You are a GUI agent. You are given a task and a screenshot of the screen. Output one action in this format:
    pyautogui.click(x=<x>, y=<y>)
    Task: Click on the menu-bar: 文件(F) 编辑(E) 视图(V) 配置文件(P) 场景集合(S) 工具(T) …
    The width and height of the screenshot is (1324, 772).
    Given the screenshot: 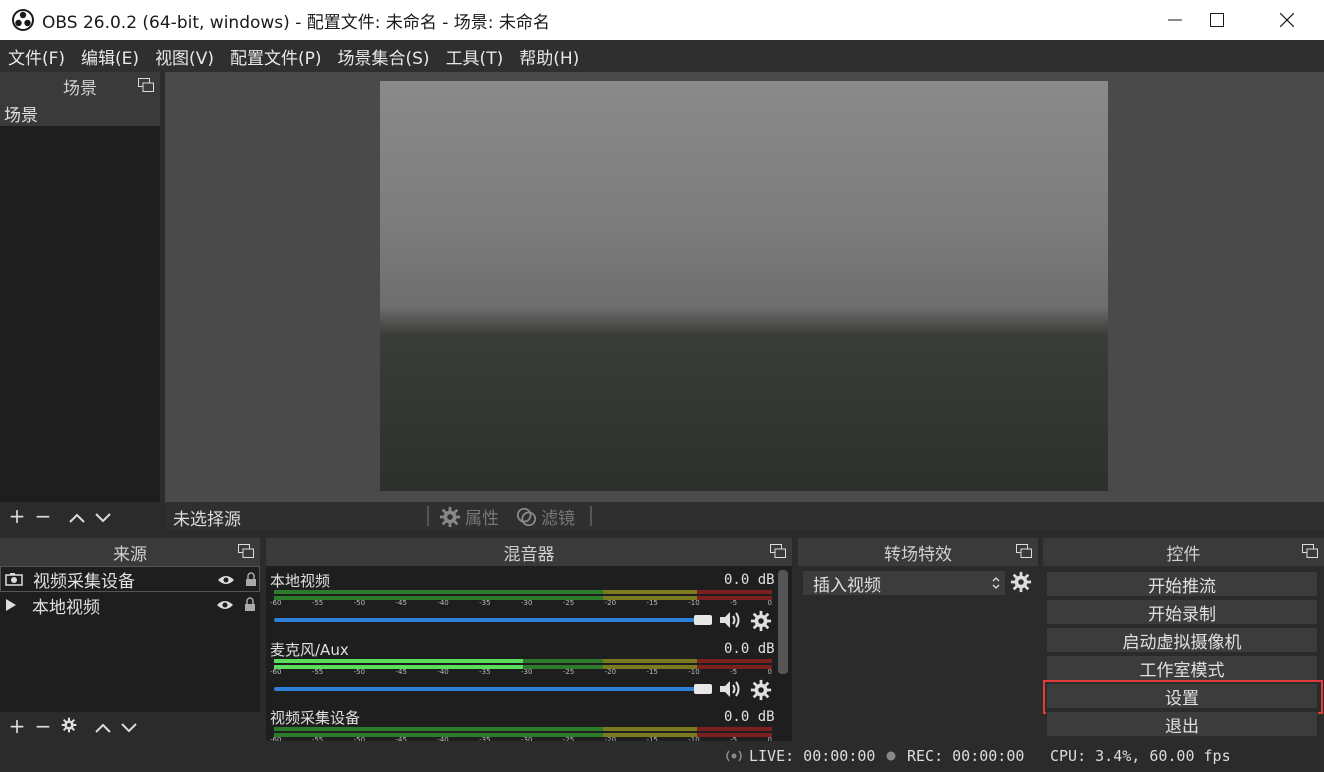 What is the action you would take?
    pyautogui.click(x=662, y=56)
    